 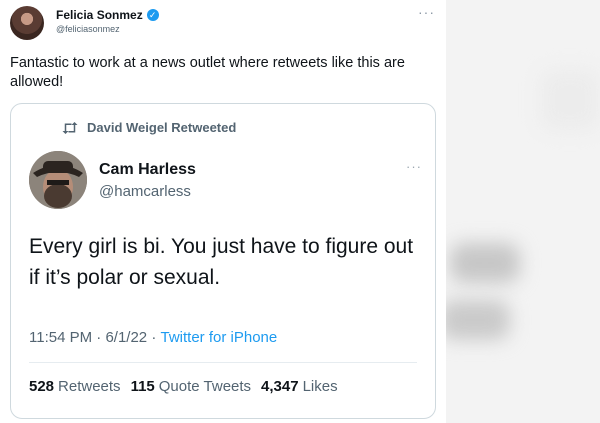 I want to click on retweets-count: 528, so click(x=42, y=386).